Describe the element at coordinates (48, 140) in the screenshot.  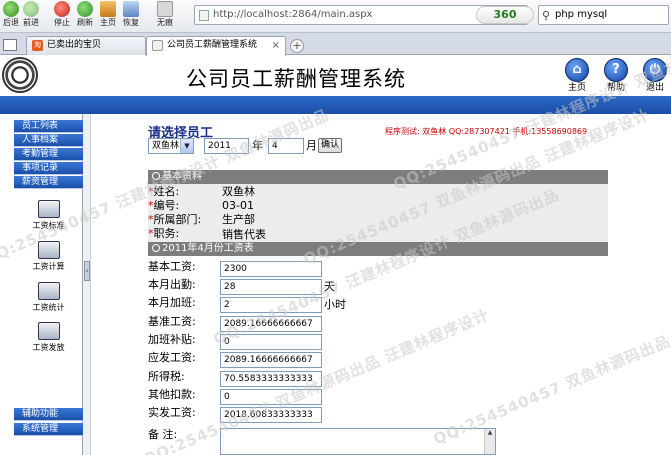
I see `sidebar-item-personnel-files: 人事档案` at that location.